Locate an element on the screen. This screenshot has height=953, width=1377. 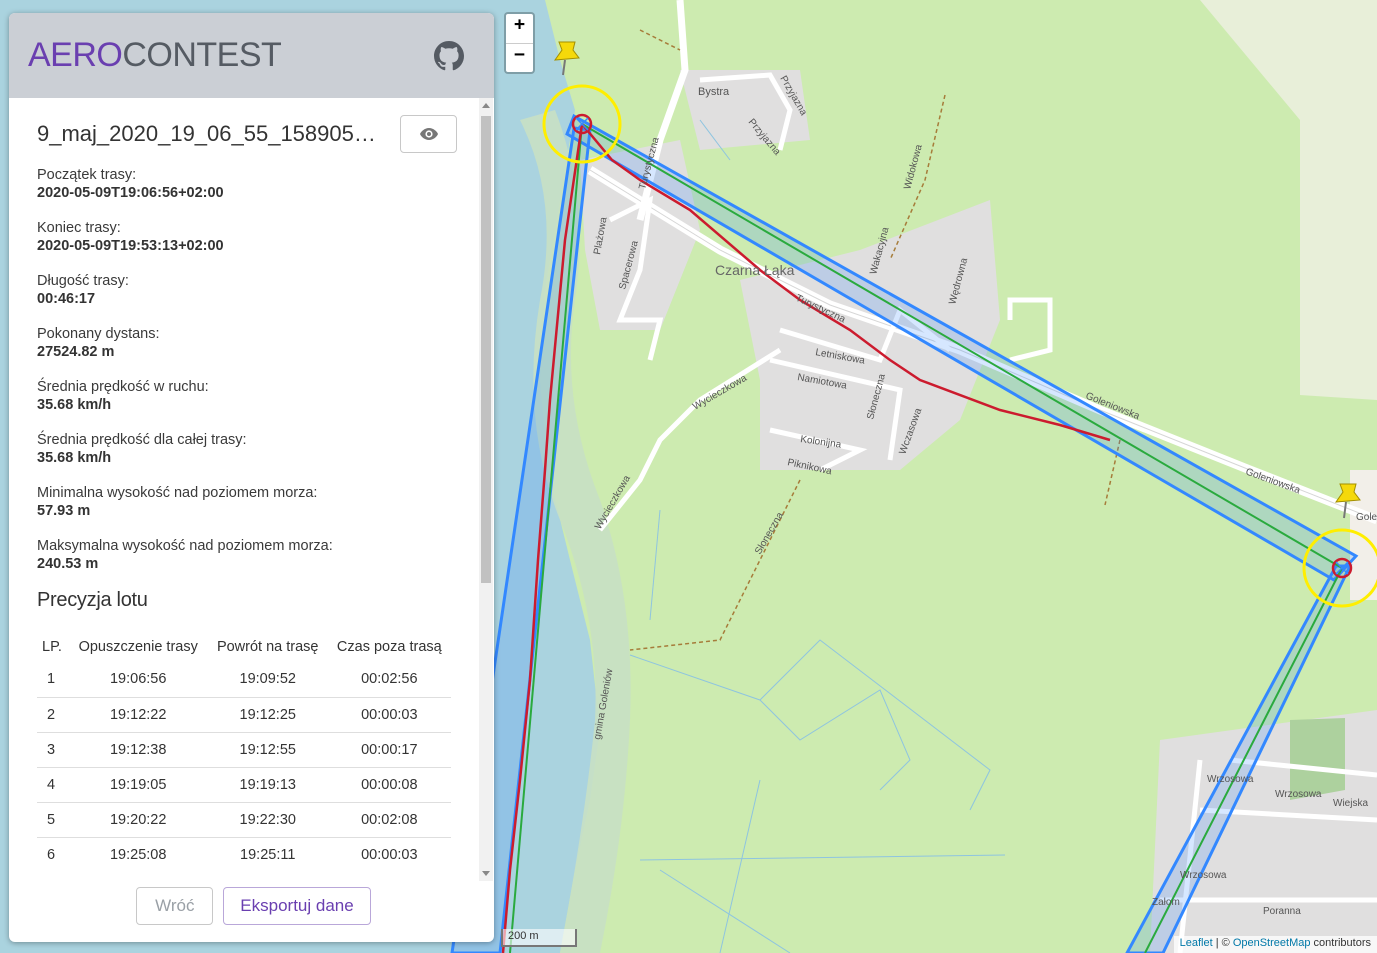
svg-text: Załom is located at coordinates (1166, 902).